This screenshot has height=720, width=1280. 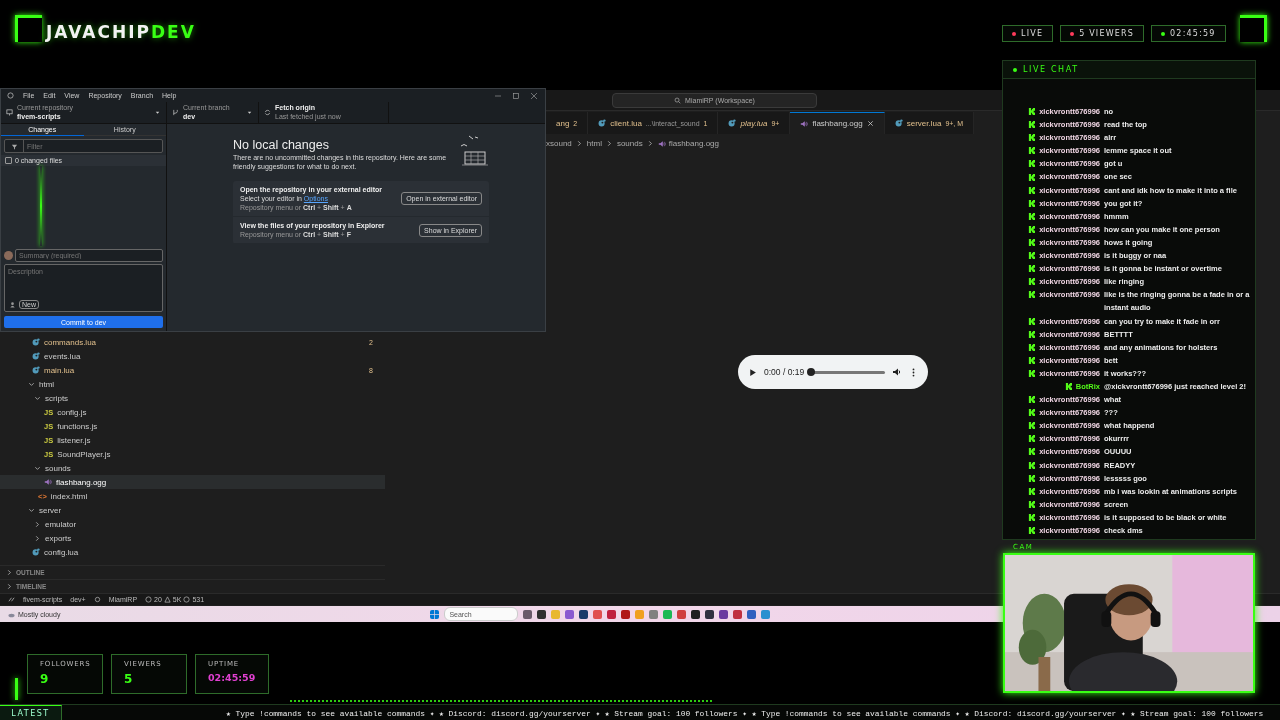 I want to click on folder-row: server, so click(x=192, y=510).